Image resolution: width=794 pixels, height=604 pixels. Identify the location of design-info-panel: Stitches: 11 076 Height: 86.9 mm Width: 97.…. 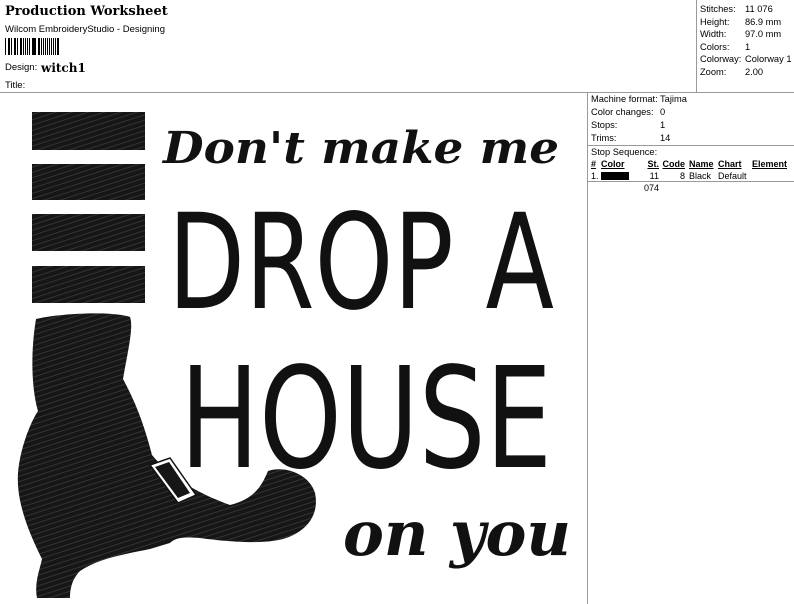
(745, 46).